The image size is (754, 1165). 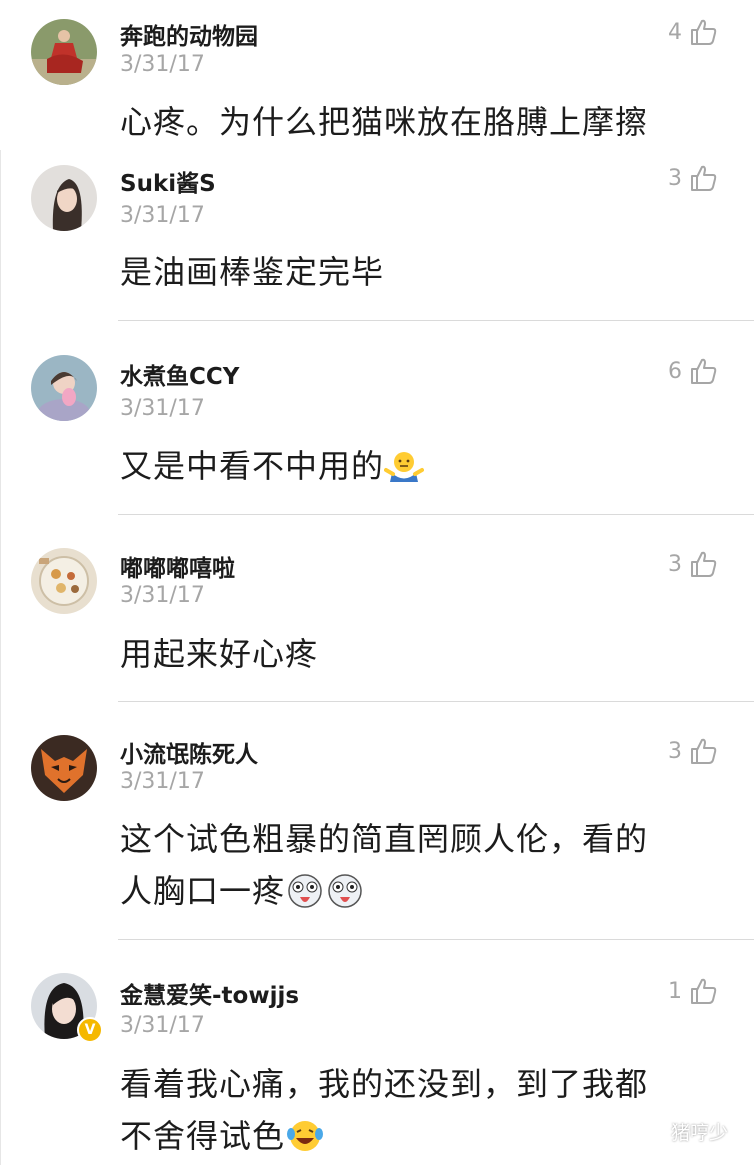 What do you see at coordinates (177, 566) in the screenshot?
I see `username: 嘟嘟嘟嘻啦` at bounding box center [177, 566].